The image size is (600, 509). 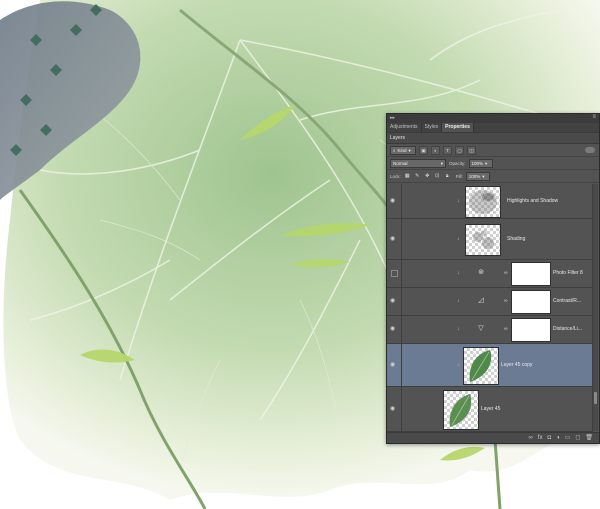 What do you see at coordinates (595, 307) in the screenshot?
I see `layer-list-scrollbar` at bounding box center [595, 307].